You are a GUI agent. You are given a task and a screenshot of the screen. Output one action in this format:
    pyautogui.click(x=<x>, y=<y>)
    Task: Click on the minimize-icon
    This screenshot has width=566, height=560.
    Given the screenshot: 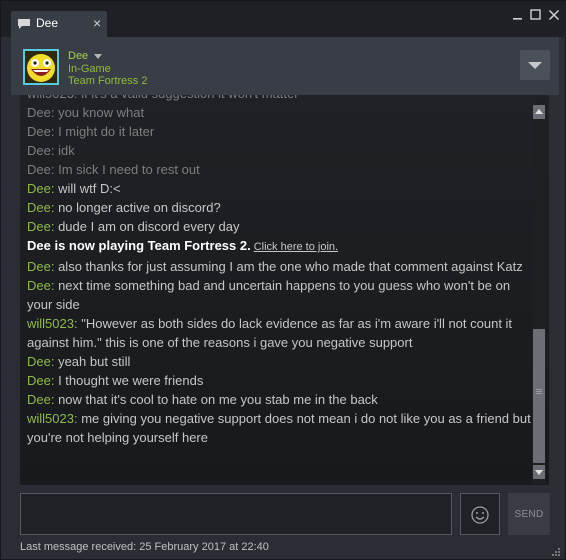 What is the action you would take?
    pyautogui.click(x=518, y=15)
    